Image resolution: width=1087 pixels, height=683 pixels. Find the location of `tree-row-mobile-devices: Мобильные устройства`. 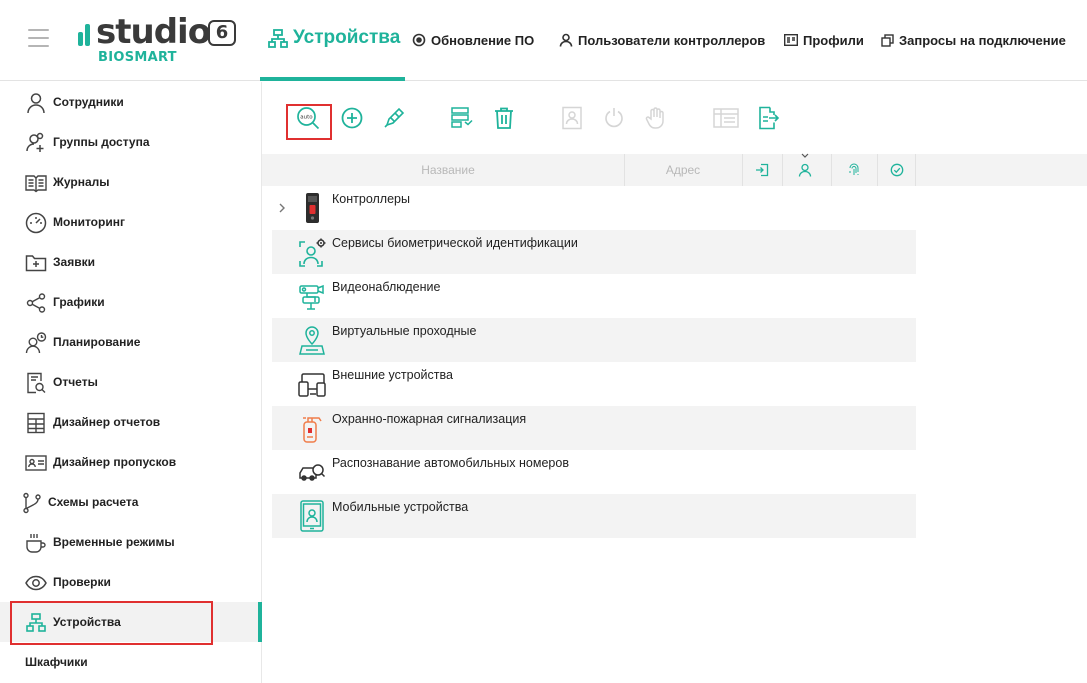

tree-row-mobile-devices: Мобильные устройства is located at coordinates (594, 516).